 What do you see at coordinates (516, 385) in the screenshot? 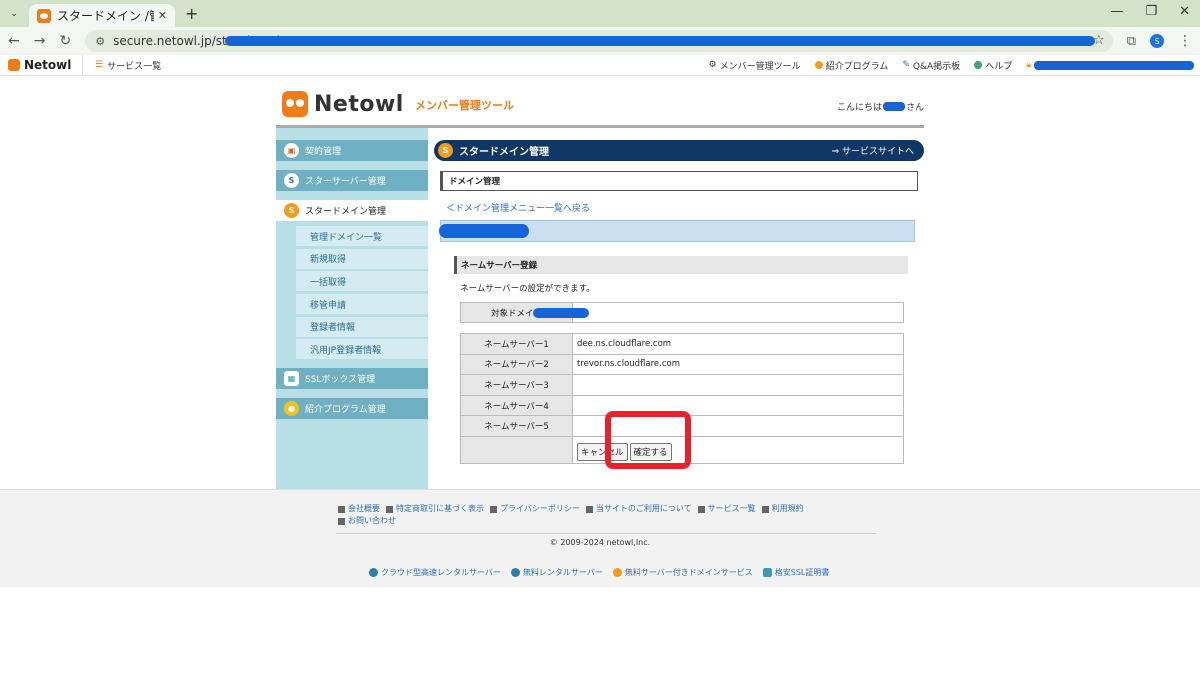
I see `nameserver-label: ネームサーバー3` at bounding box center [516, 385].